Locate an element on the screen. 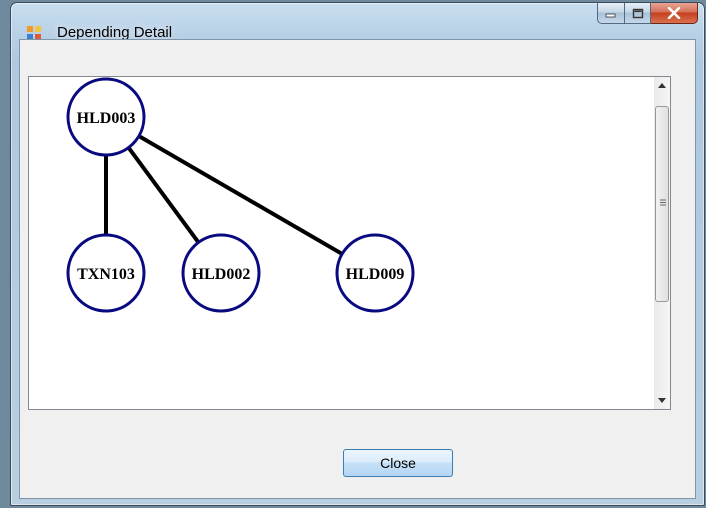 Image resolution: width=706 pixels, height=508 pixels. graph-node-hld009: HLD009 is located at coordinates (375, 273).